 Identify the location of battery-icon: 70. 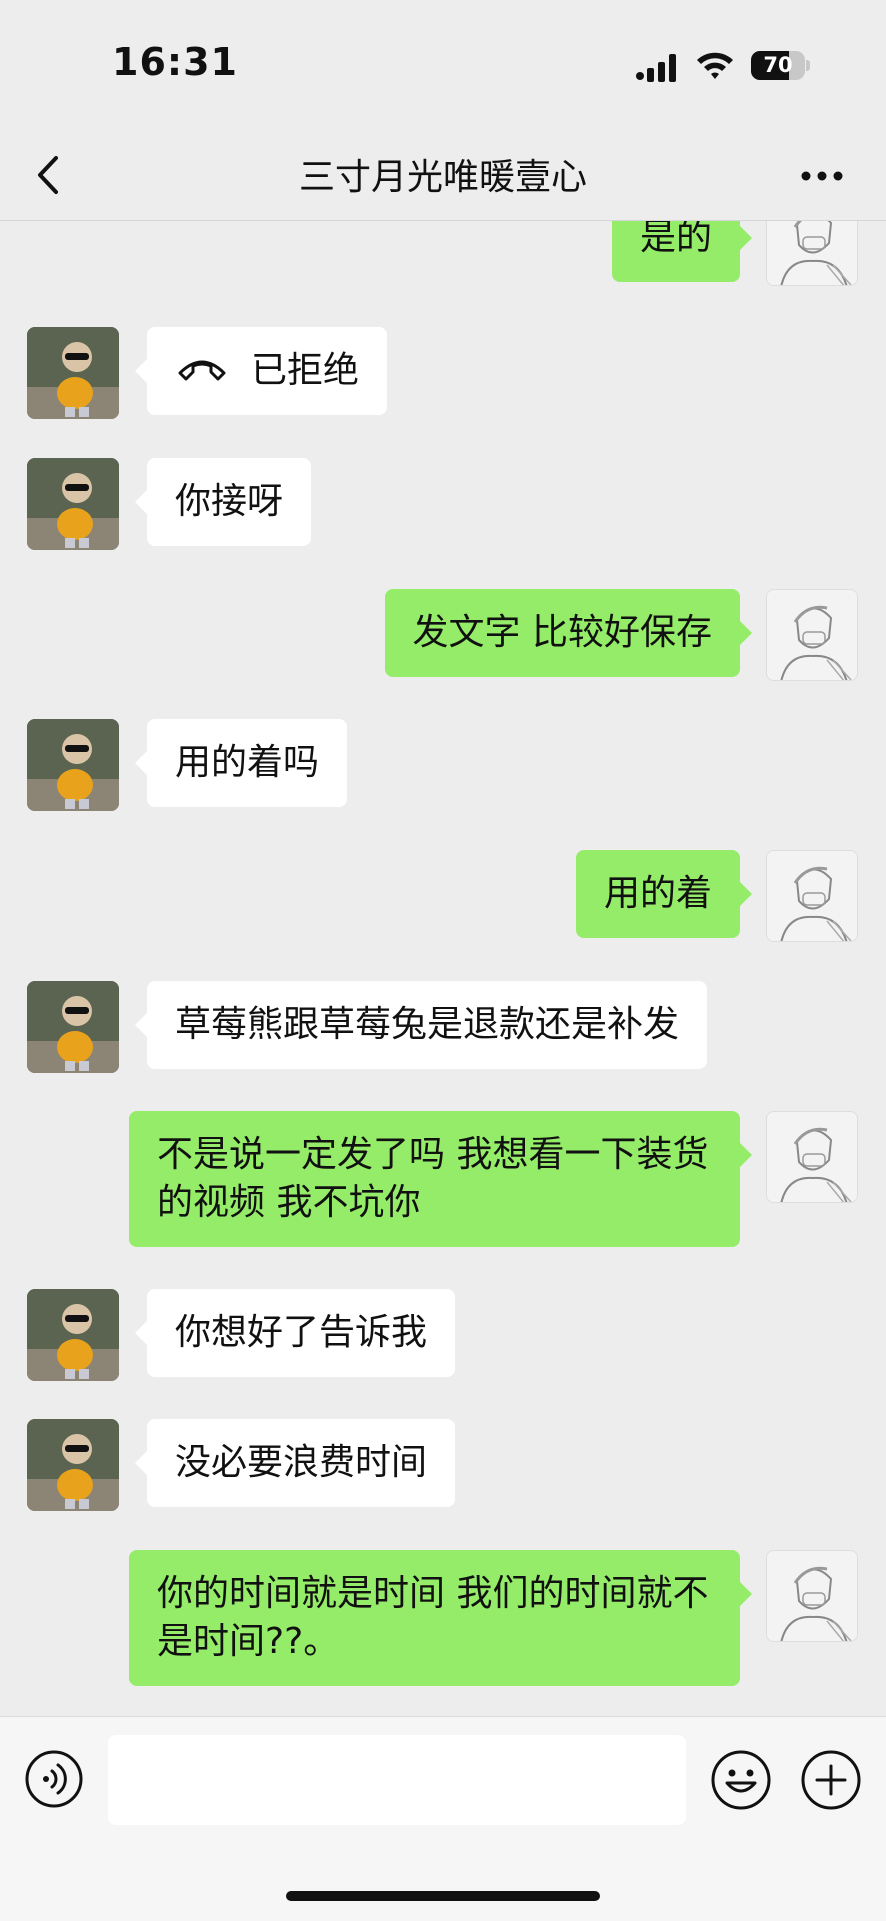
(778, 65).